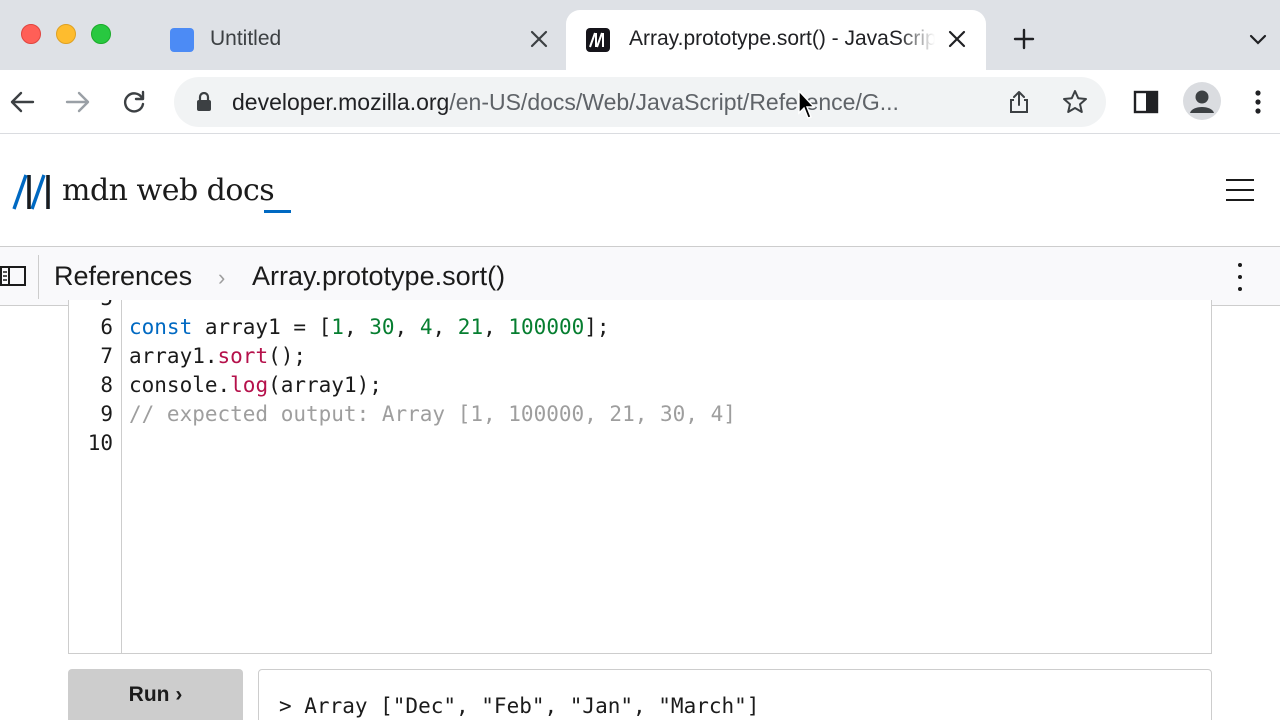  What do you see at coordinates (1075, 102) in the screenshot?
I see `bookmark-star-icon` at bounding box center [1075, 102].